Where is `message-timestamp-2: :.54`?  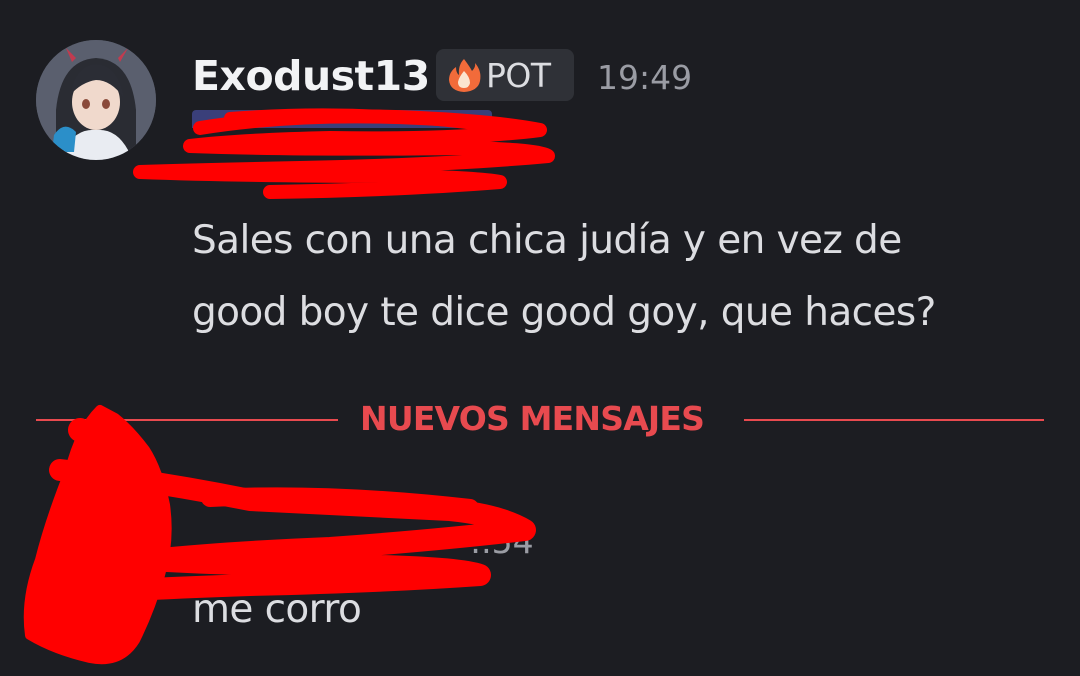 message-timestamp-2: :.54 is located at coordinates (502, 541).